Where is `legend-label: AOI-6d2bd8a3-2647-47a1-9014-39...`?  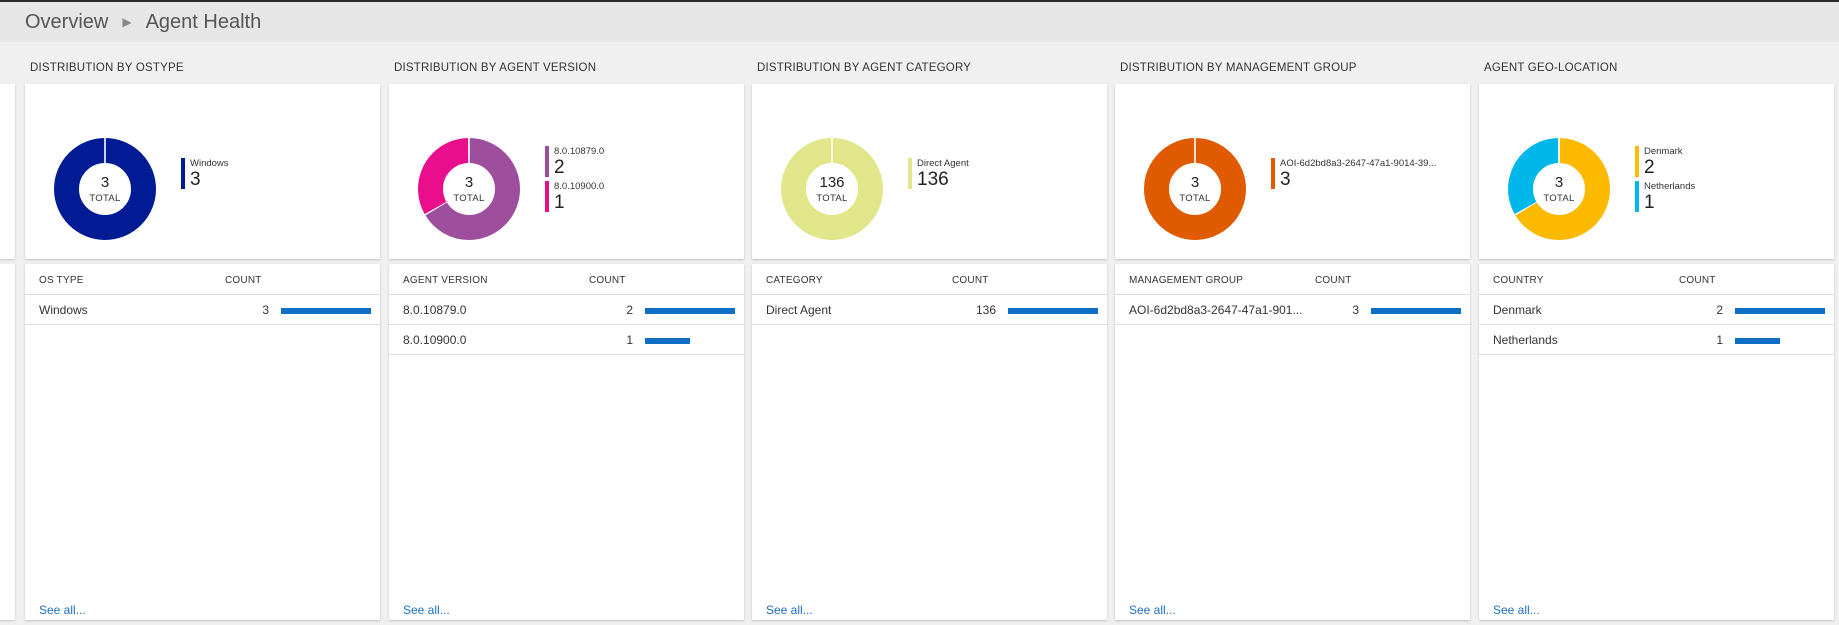 legend-label: AOI-6d2bd8a3-2647-47a1-9014-39... is located at coordinates (1358, 163).